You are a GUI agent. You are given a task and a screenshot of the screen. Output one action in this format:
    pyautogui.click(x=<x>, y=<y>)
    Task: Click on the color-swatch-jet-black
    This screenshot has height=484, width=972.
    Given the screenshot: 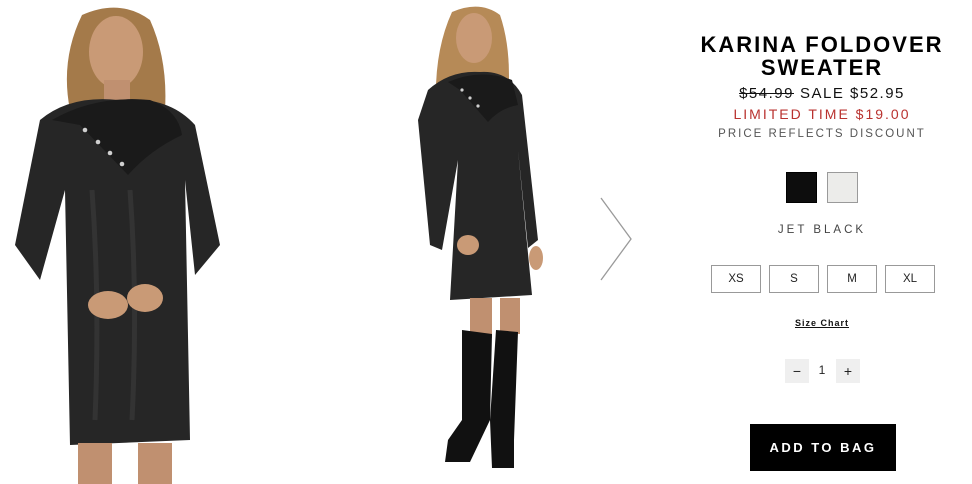 What is the action you would take?
    pyautogui.click(x=801, y=187)
    